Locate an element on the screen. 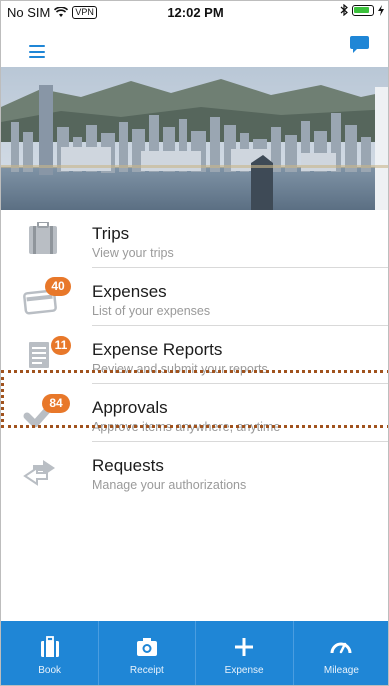 This screenshot has width=389, height=686. tab-label: Receipt is located at coordinates (146, 670).